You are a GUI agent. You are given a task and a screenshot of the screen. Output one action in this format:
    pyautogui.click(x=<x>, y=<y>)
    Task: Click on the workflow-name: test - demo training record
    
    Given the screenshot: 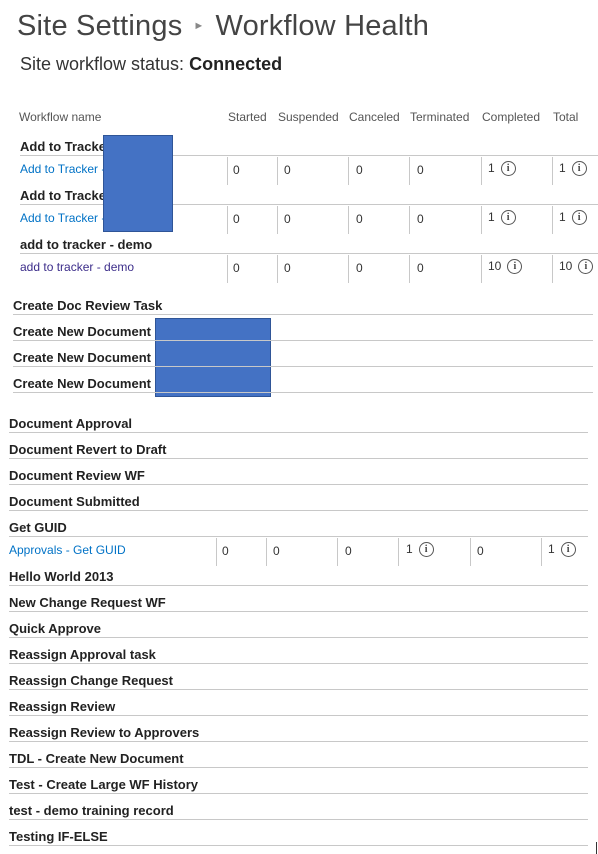 What is the action you would take?
    pyautogui.click(x=91, y=810)
    